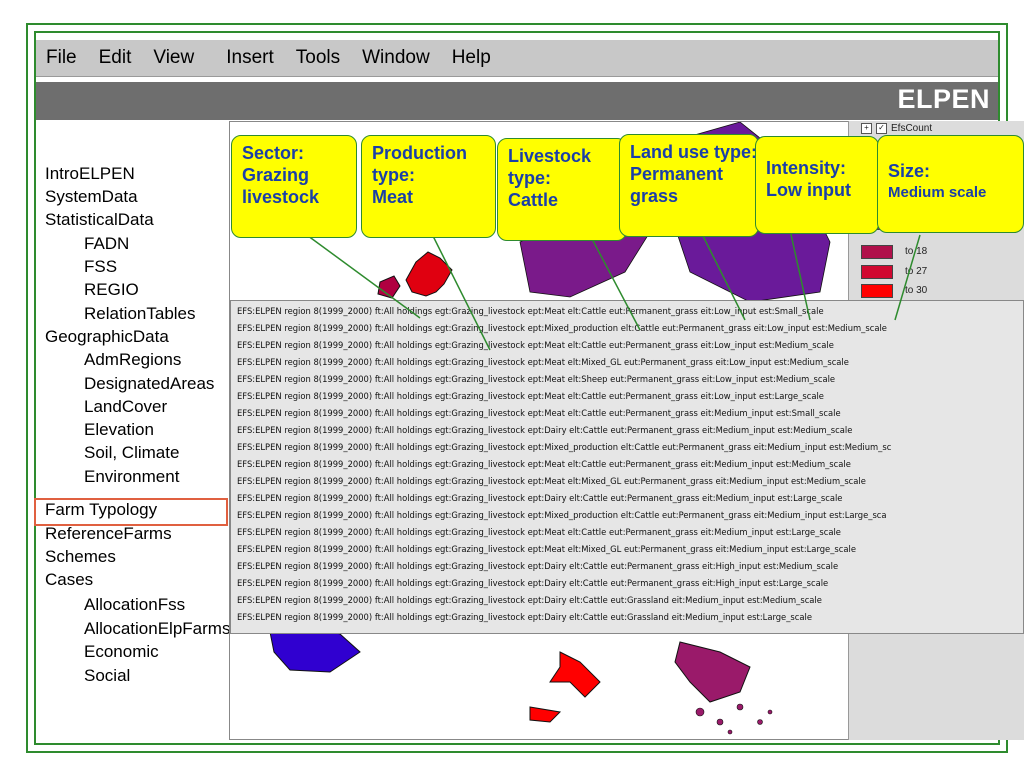 The width and height of the screenshot is (1024, 768). What do you see at coordinates (125, 407) in the screenshot?
I see `sidebar-item-landcover: LandCover` at bounding box center [125, 407].